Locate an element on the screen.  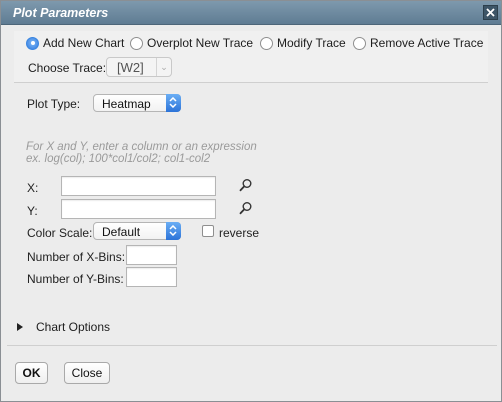
x-bins-input is located at coordinates (151, 255).